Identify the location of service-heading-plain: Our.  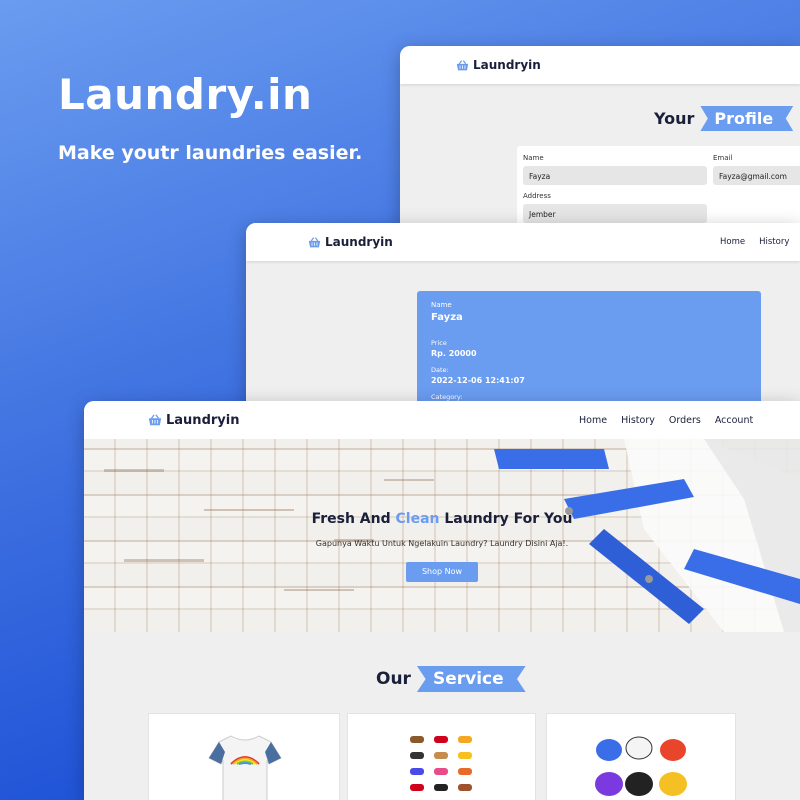
(393, 679).